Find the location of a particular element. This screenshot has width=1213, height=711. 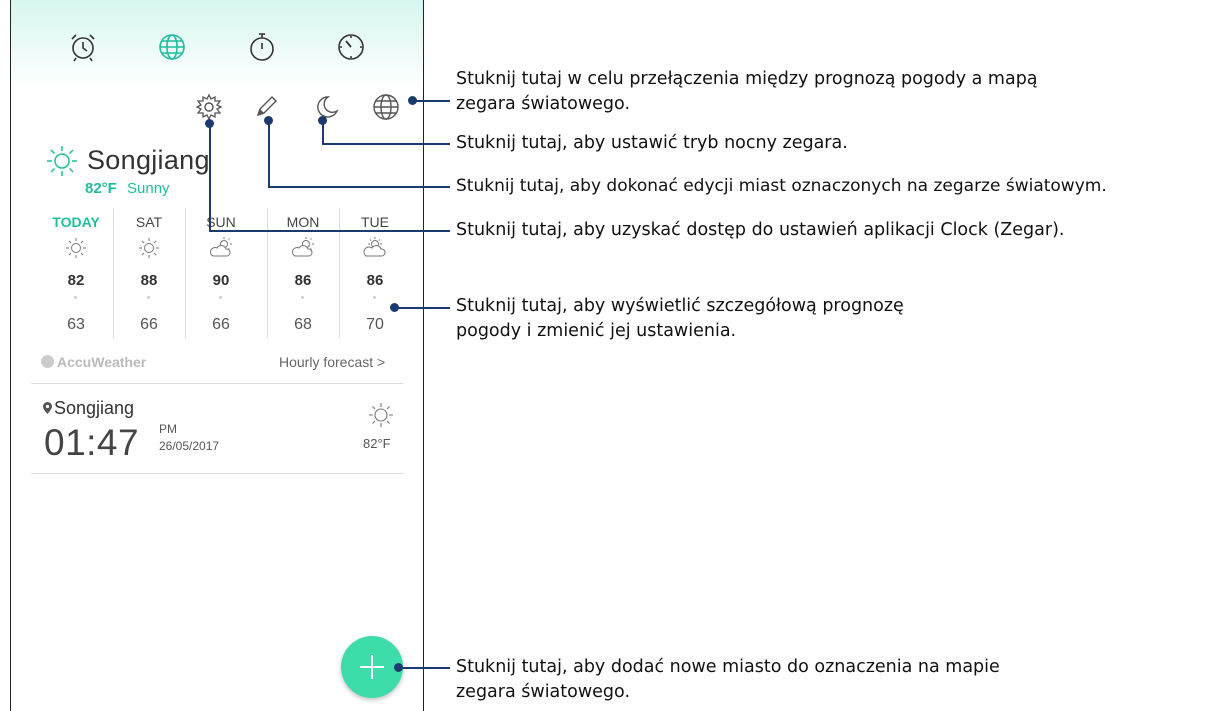

forecast-day: SUN 90 66 is located at coordinates (221, 273).